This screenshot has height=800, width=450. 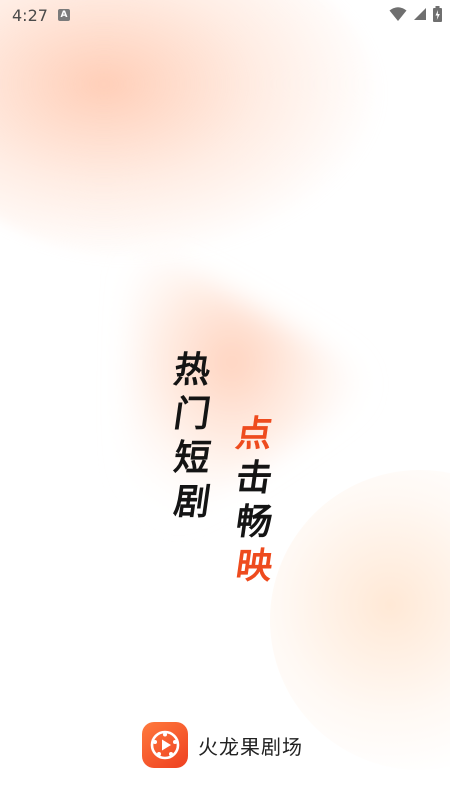 What do you see at coordinates (254, 434) in the screenshot?
I see `slogan-char-accent: 点` at bounding box center [254, 434].